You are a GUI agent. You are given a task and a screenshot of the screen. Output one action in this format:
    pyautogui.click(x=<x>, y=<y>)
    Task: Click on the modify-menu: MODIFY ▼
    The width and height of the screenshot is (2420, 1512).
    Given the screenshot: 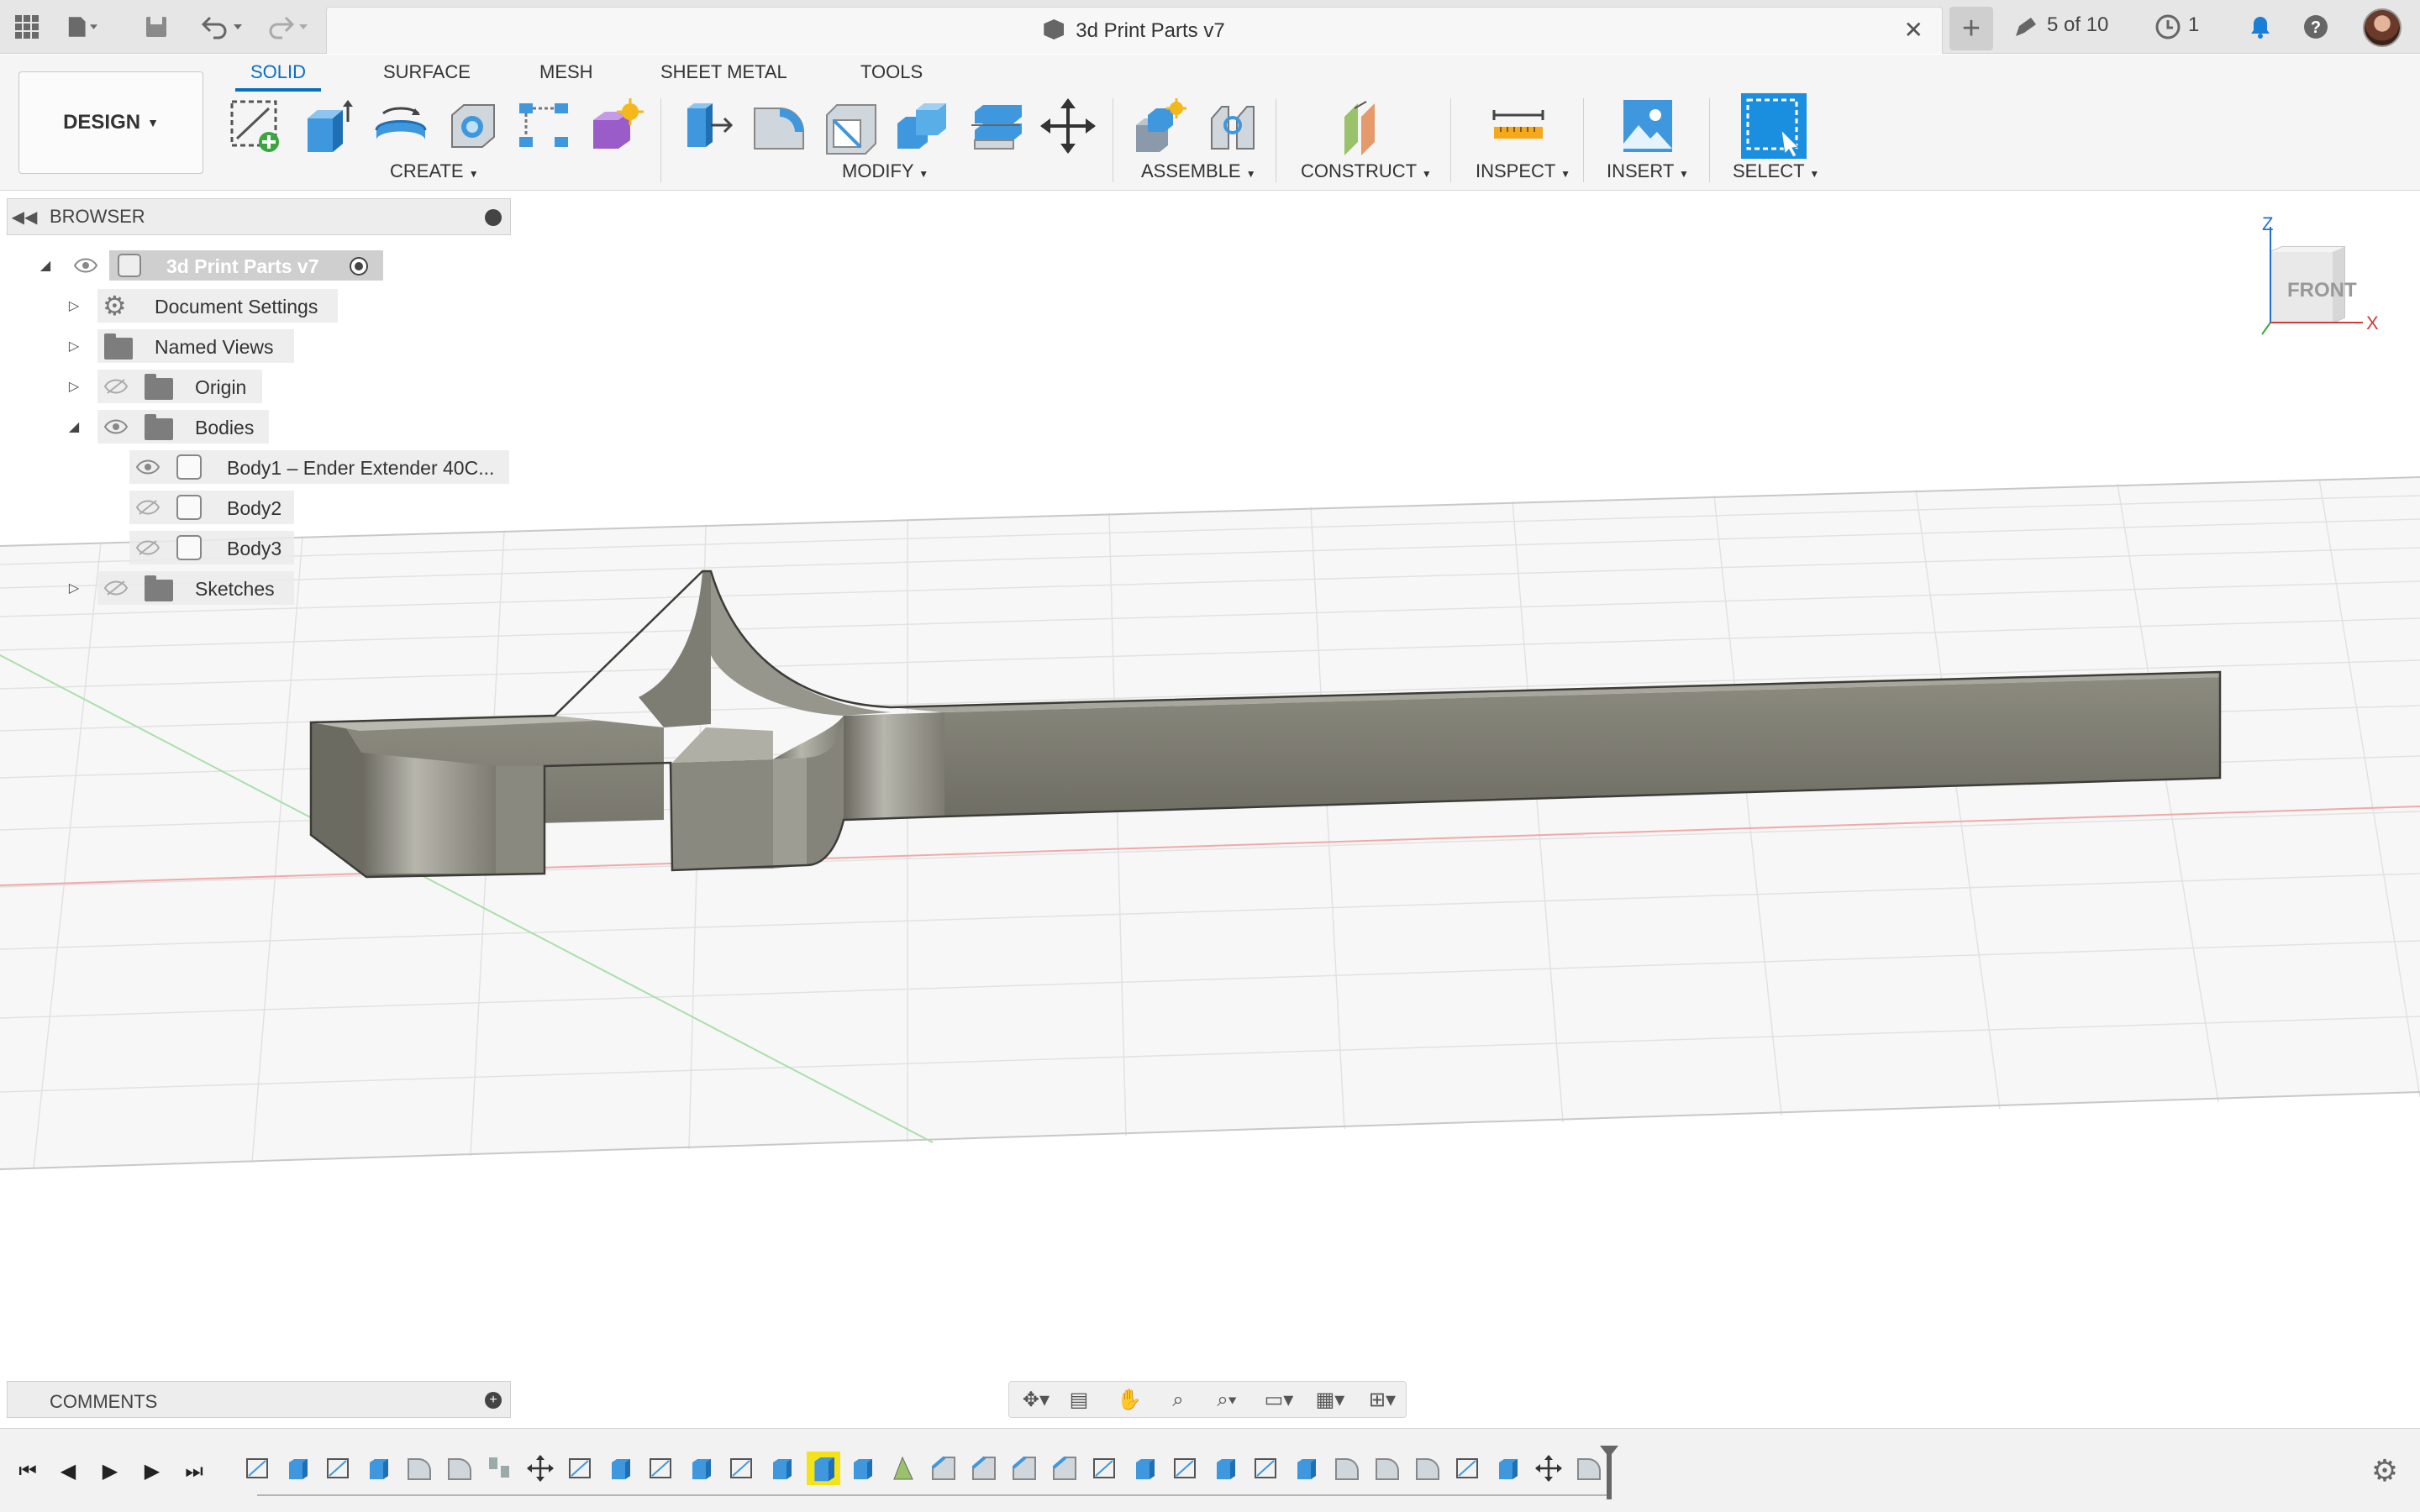 What is the action you would take?
    pyautogui.click(x=885, y=171)
    